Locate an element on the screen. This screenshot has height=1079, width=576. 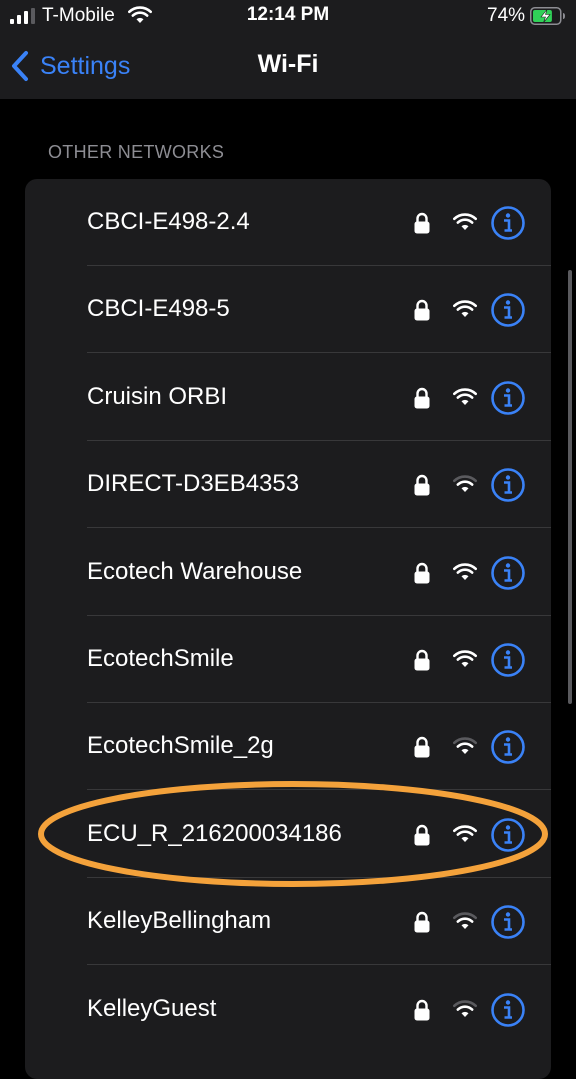
network-row: ECU_R_216200034186 is located at coordinates (288, 834).